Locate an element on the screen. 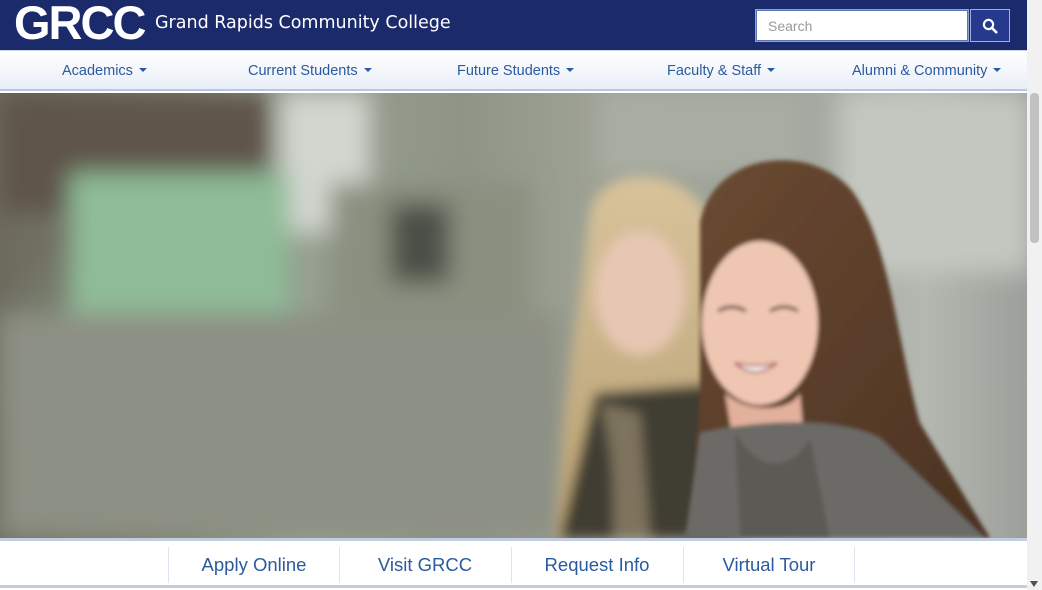  magnifier-icon is located at coordinates (990, 25).